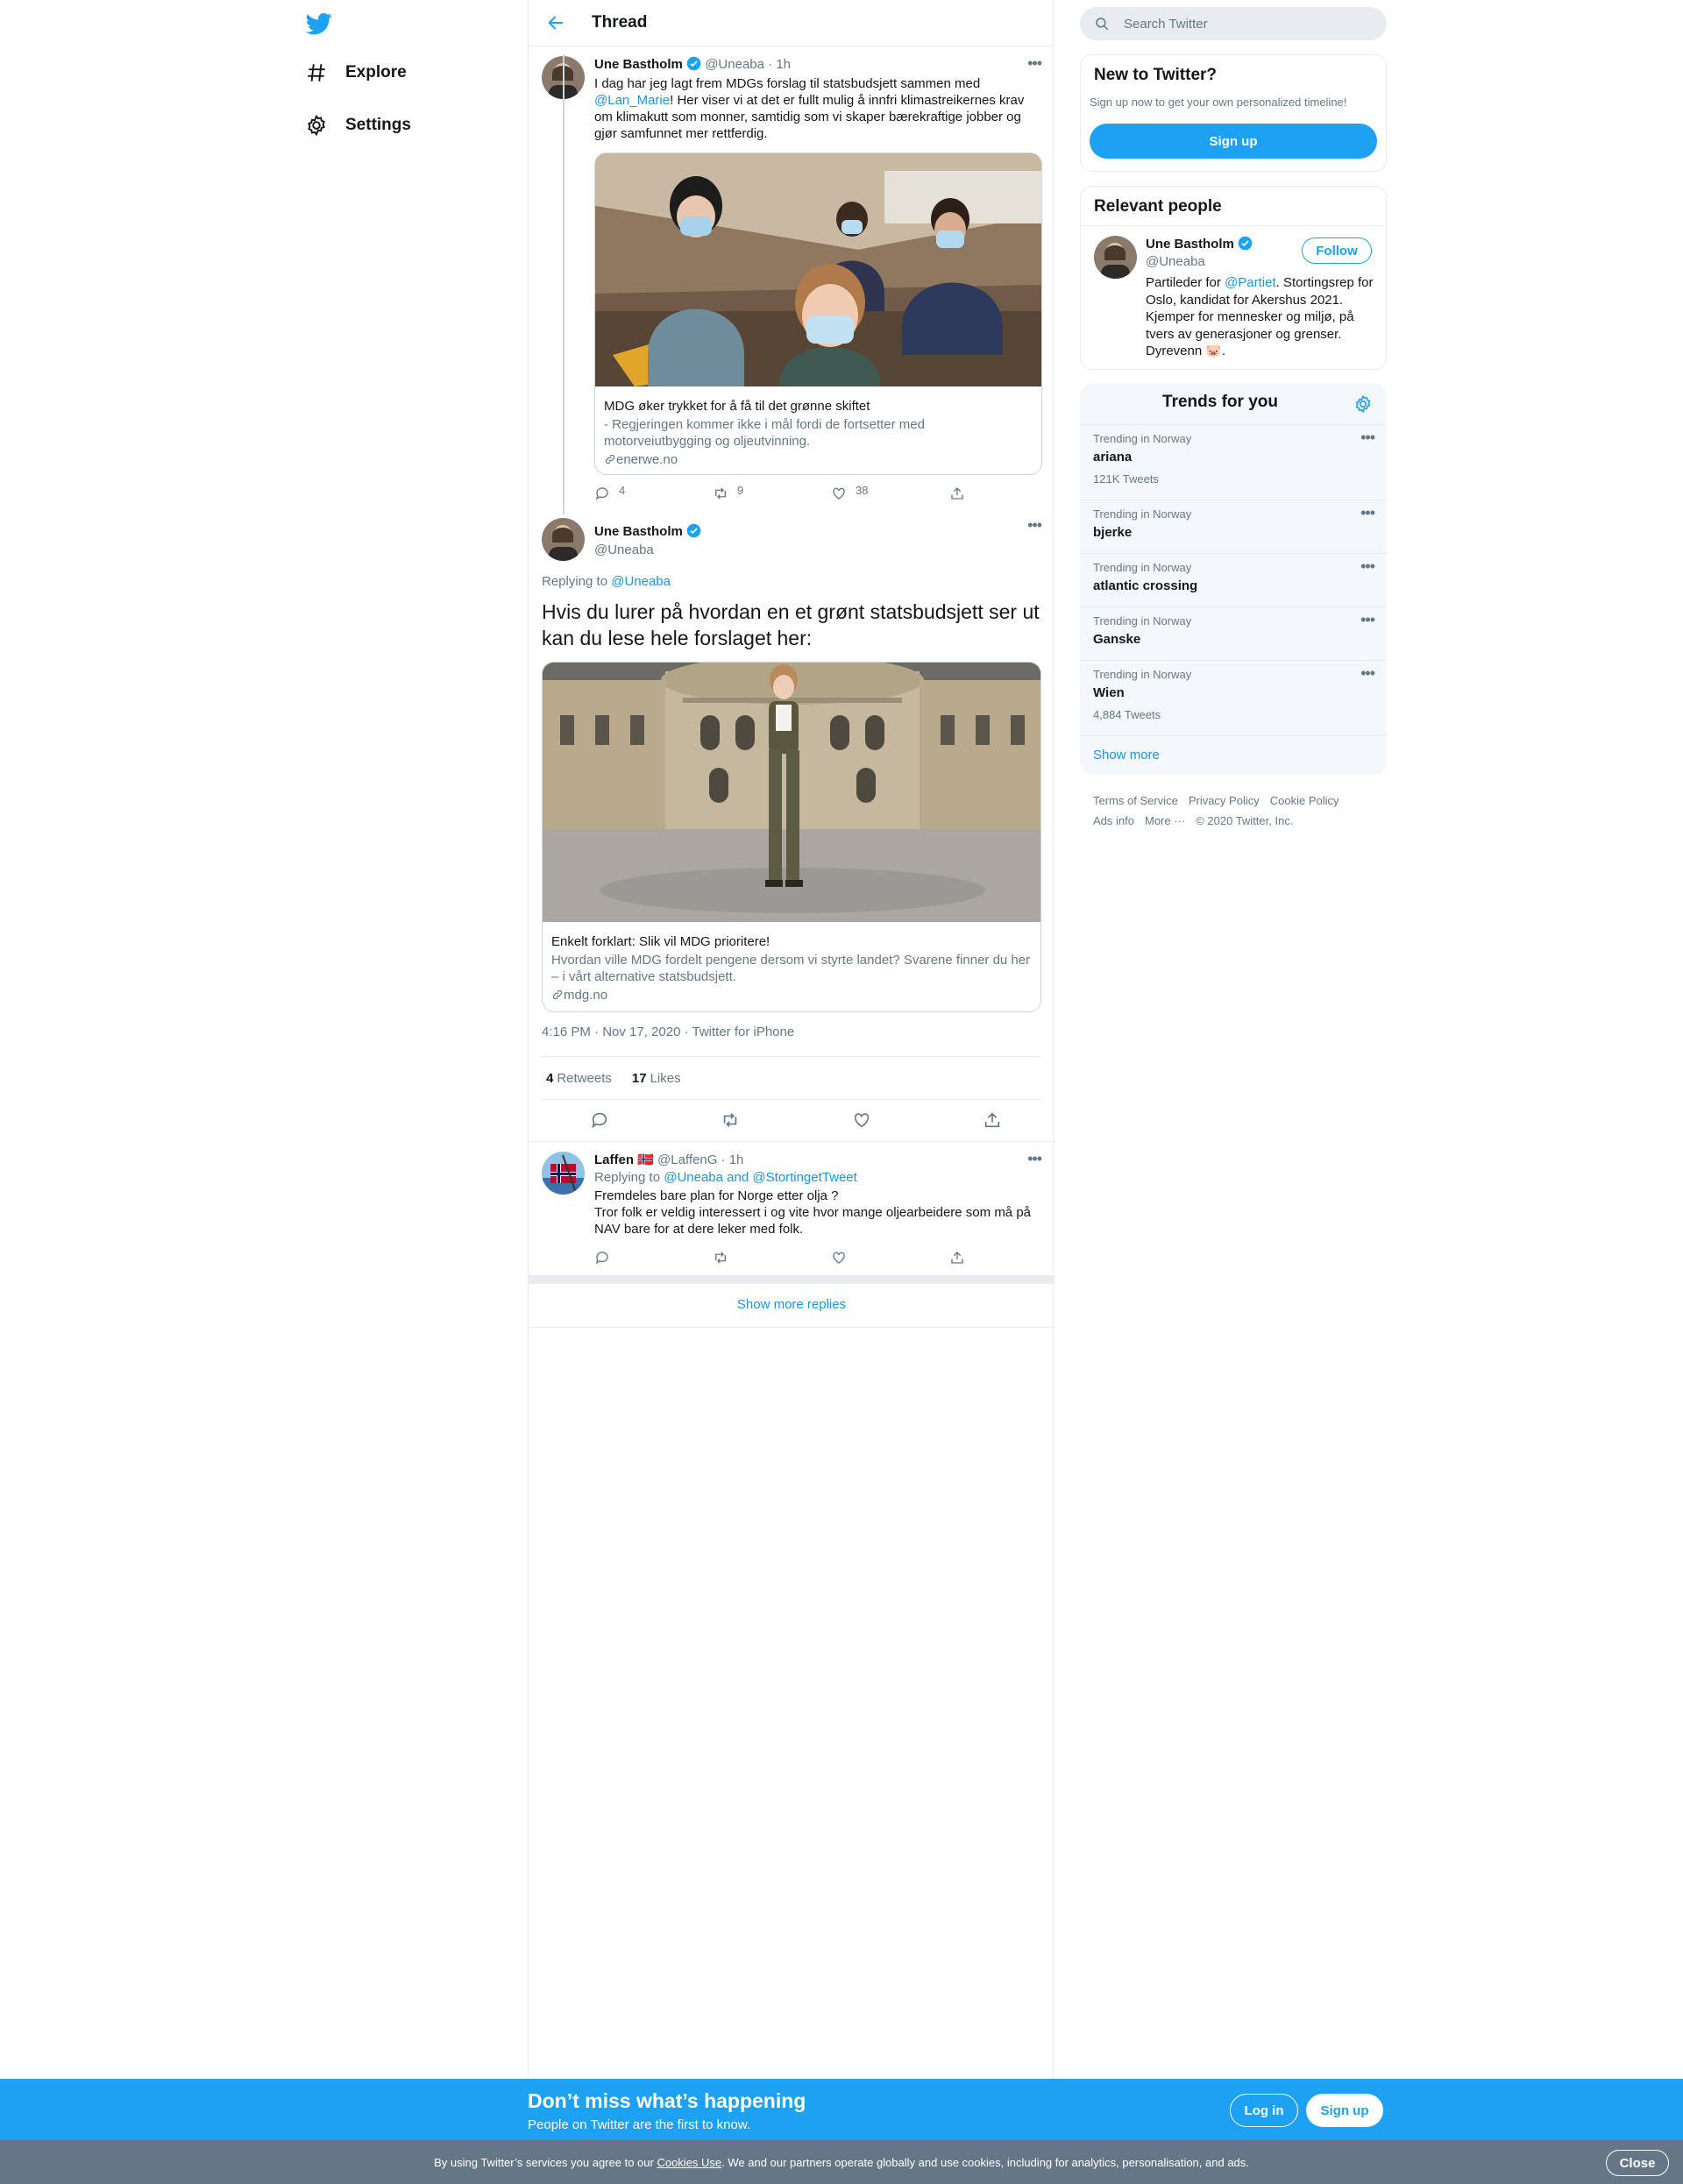  What do you see at coordinates (1199, 244) in the screenshot?
I see `person-name: Une Bastholm` at bounding box center [1199, 244].